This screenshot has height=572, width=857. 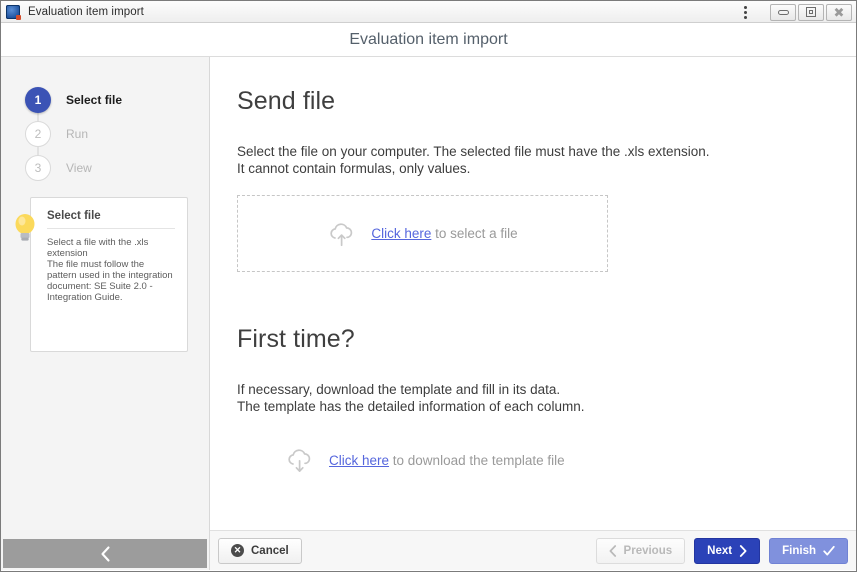 I want to click on page-title: Evaluation item import, so click(x=428, y=39).